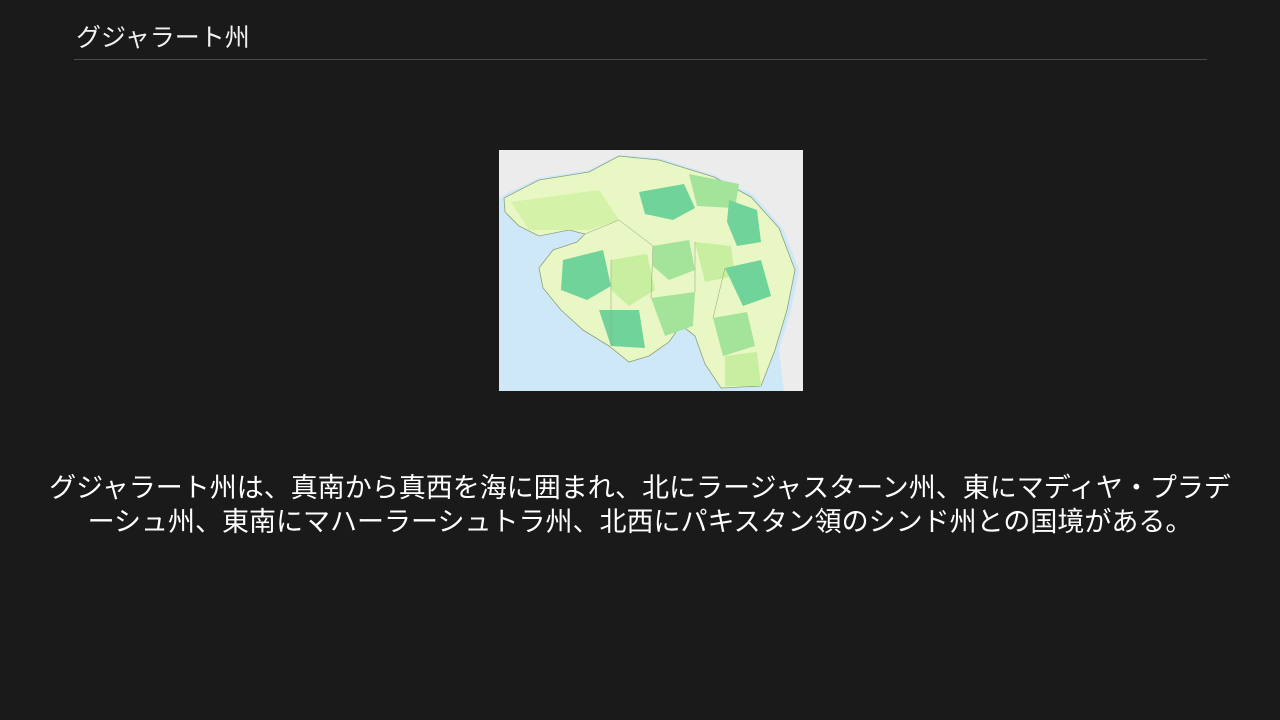 This screenshot has width=1280, height=720. I want to click on title-divider, so click(640, 59).